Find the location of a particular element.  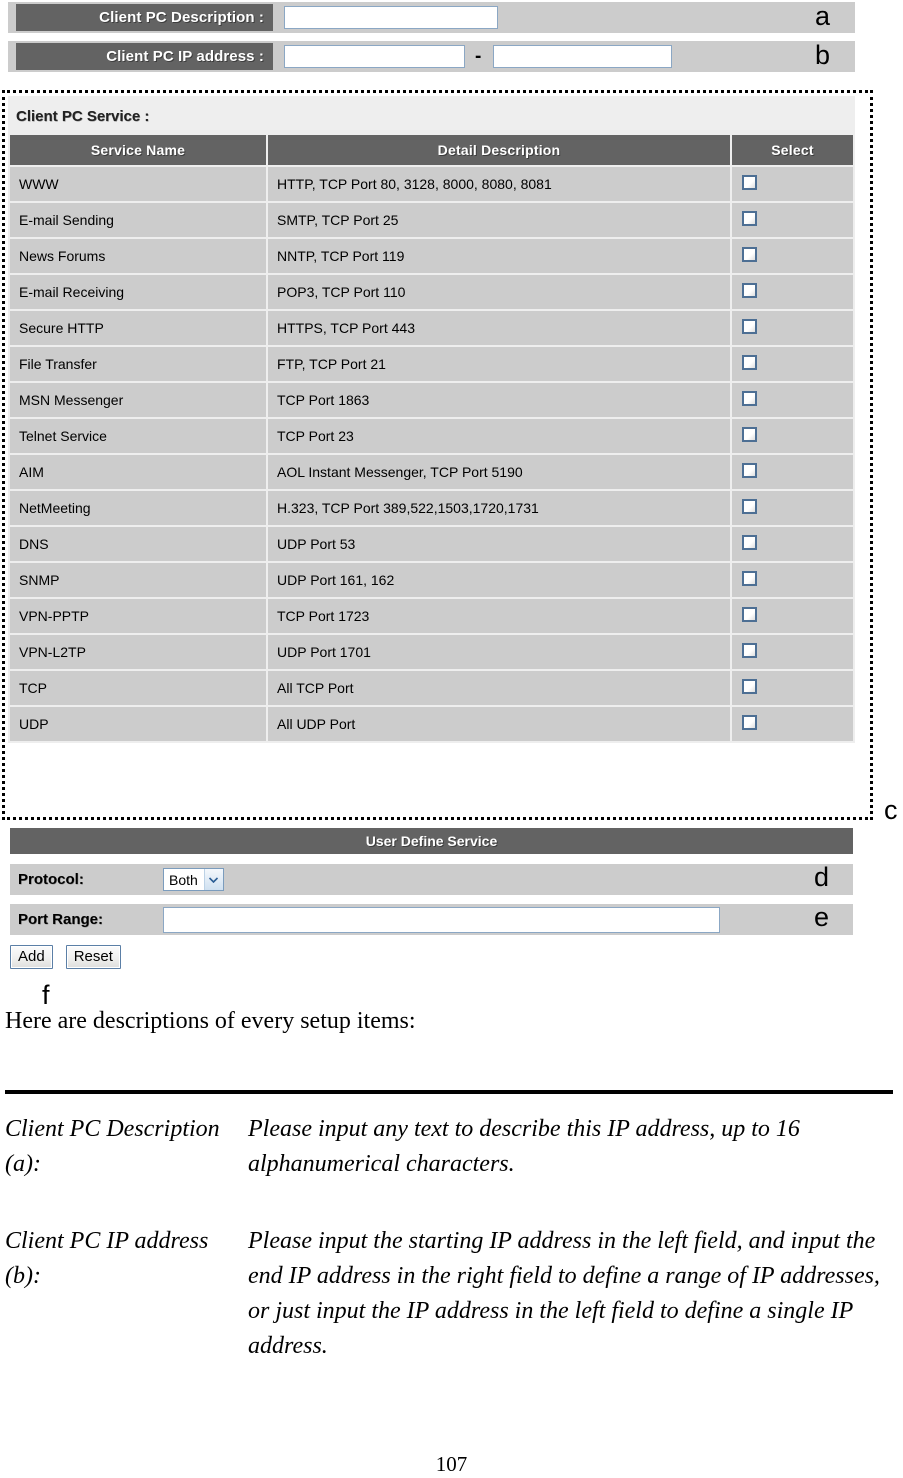

service-name-cell: VPN-L2TP is located at coordinates (138, 652).